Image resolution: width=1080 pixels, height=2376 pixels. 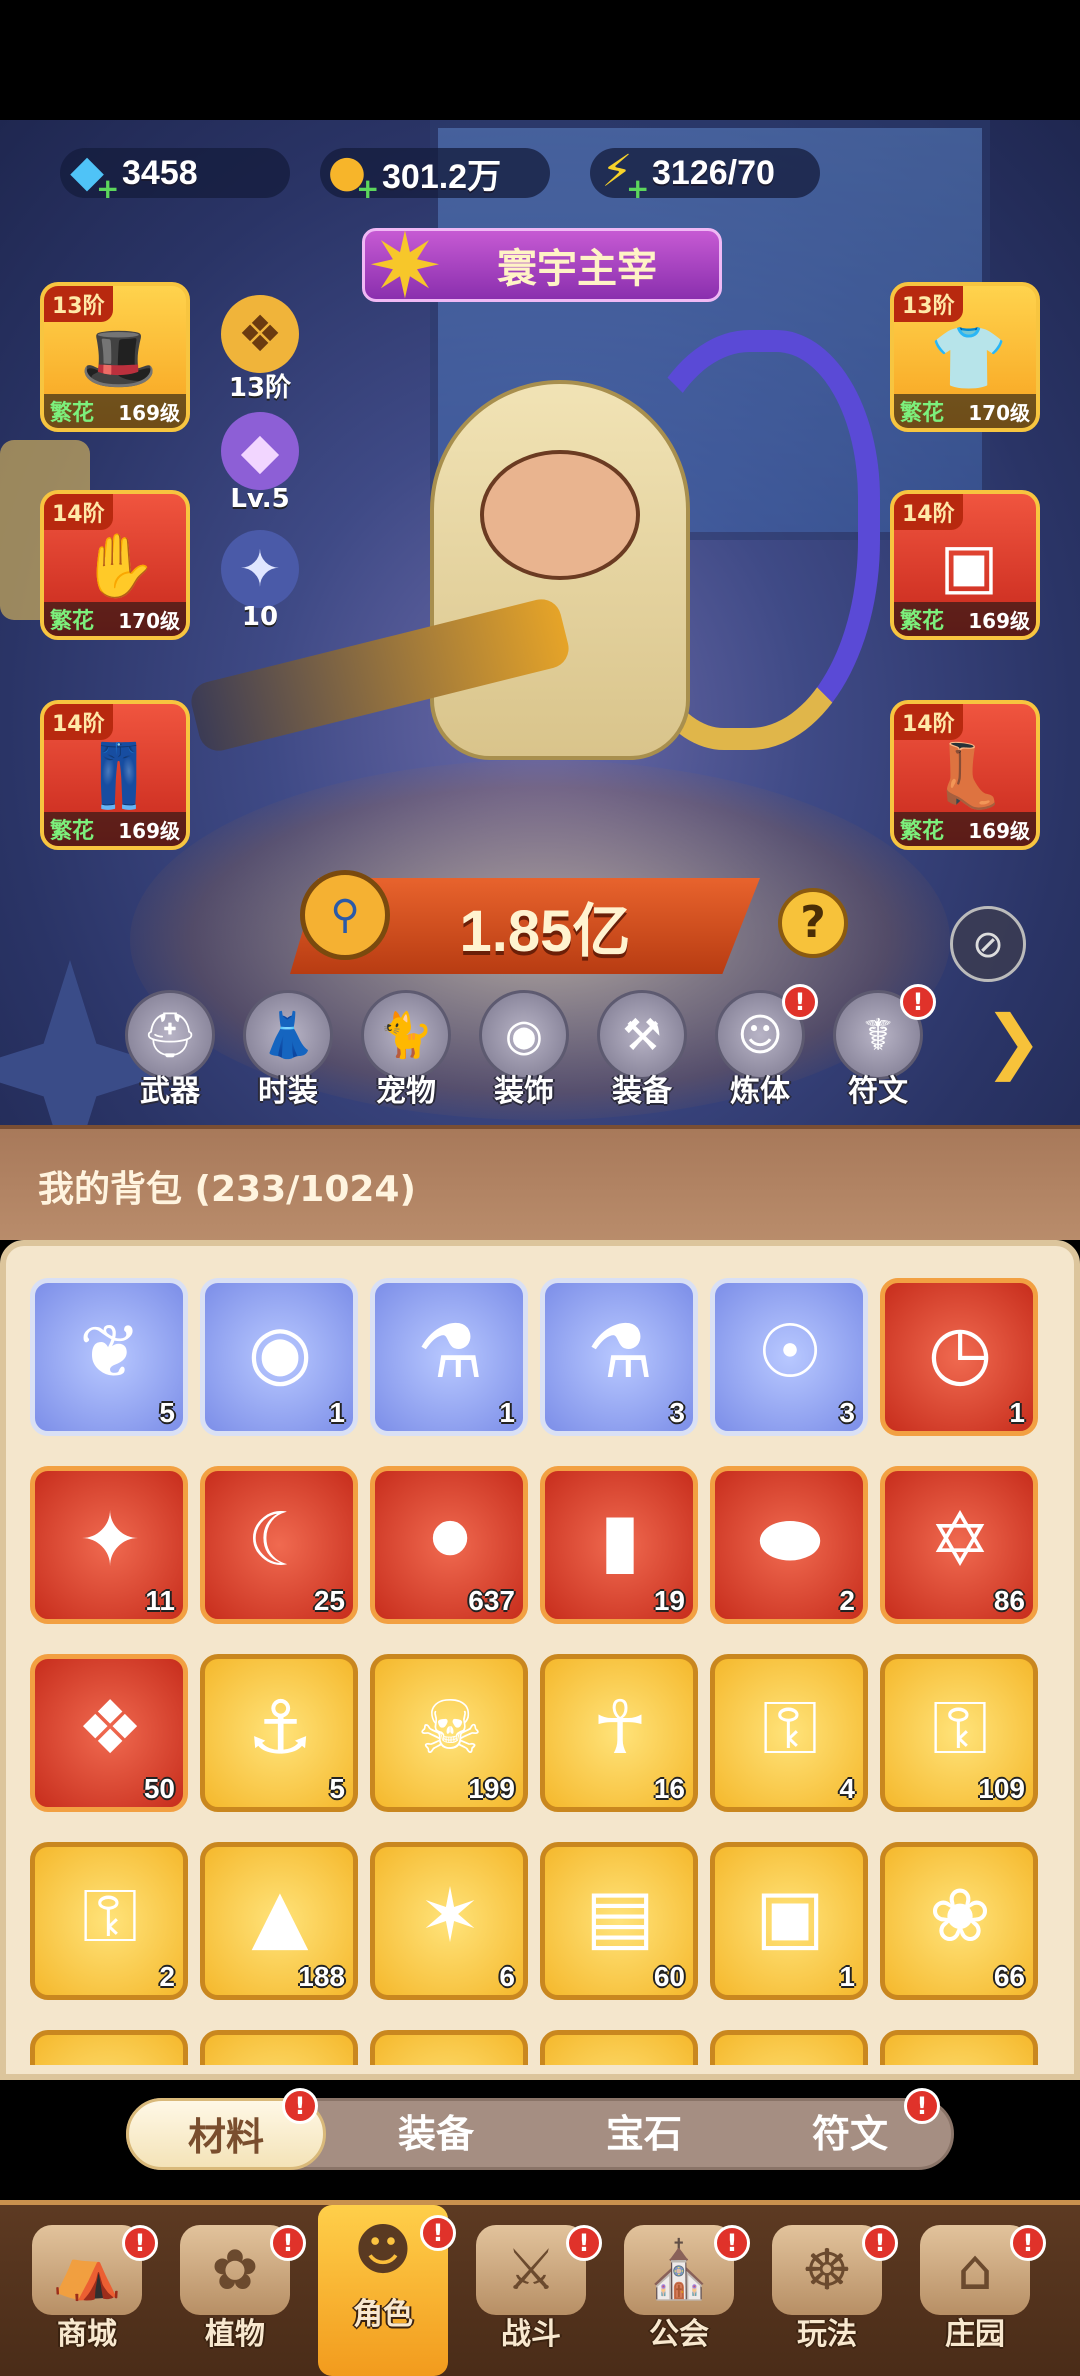 I want to click on nav-manor: ⌂ 庄园 !, so click(x=978, y=2295).